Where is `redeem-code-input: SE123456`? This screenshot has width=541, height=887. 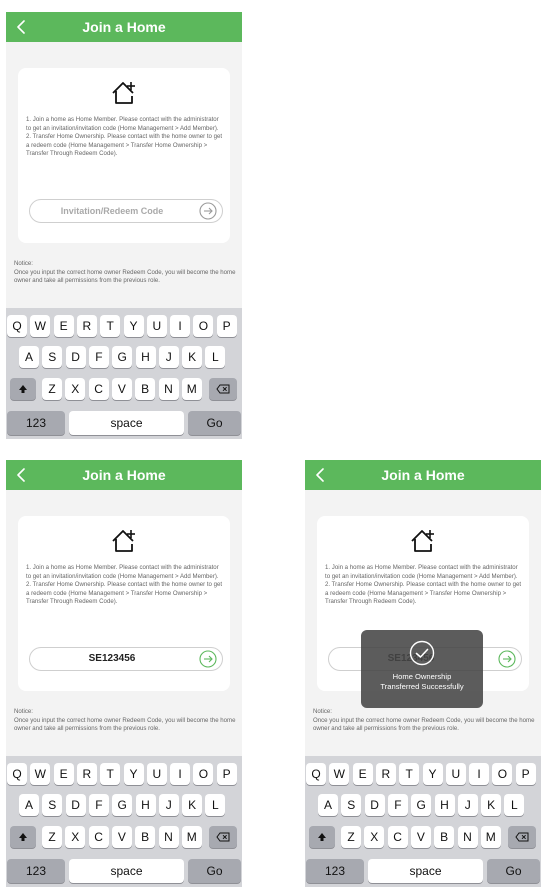
redeem-code-input: SE123456 is located at coordinates (126, 659).